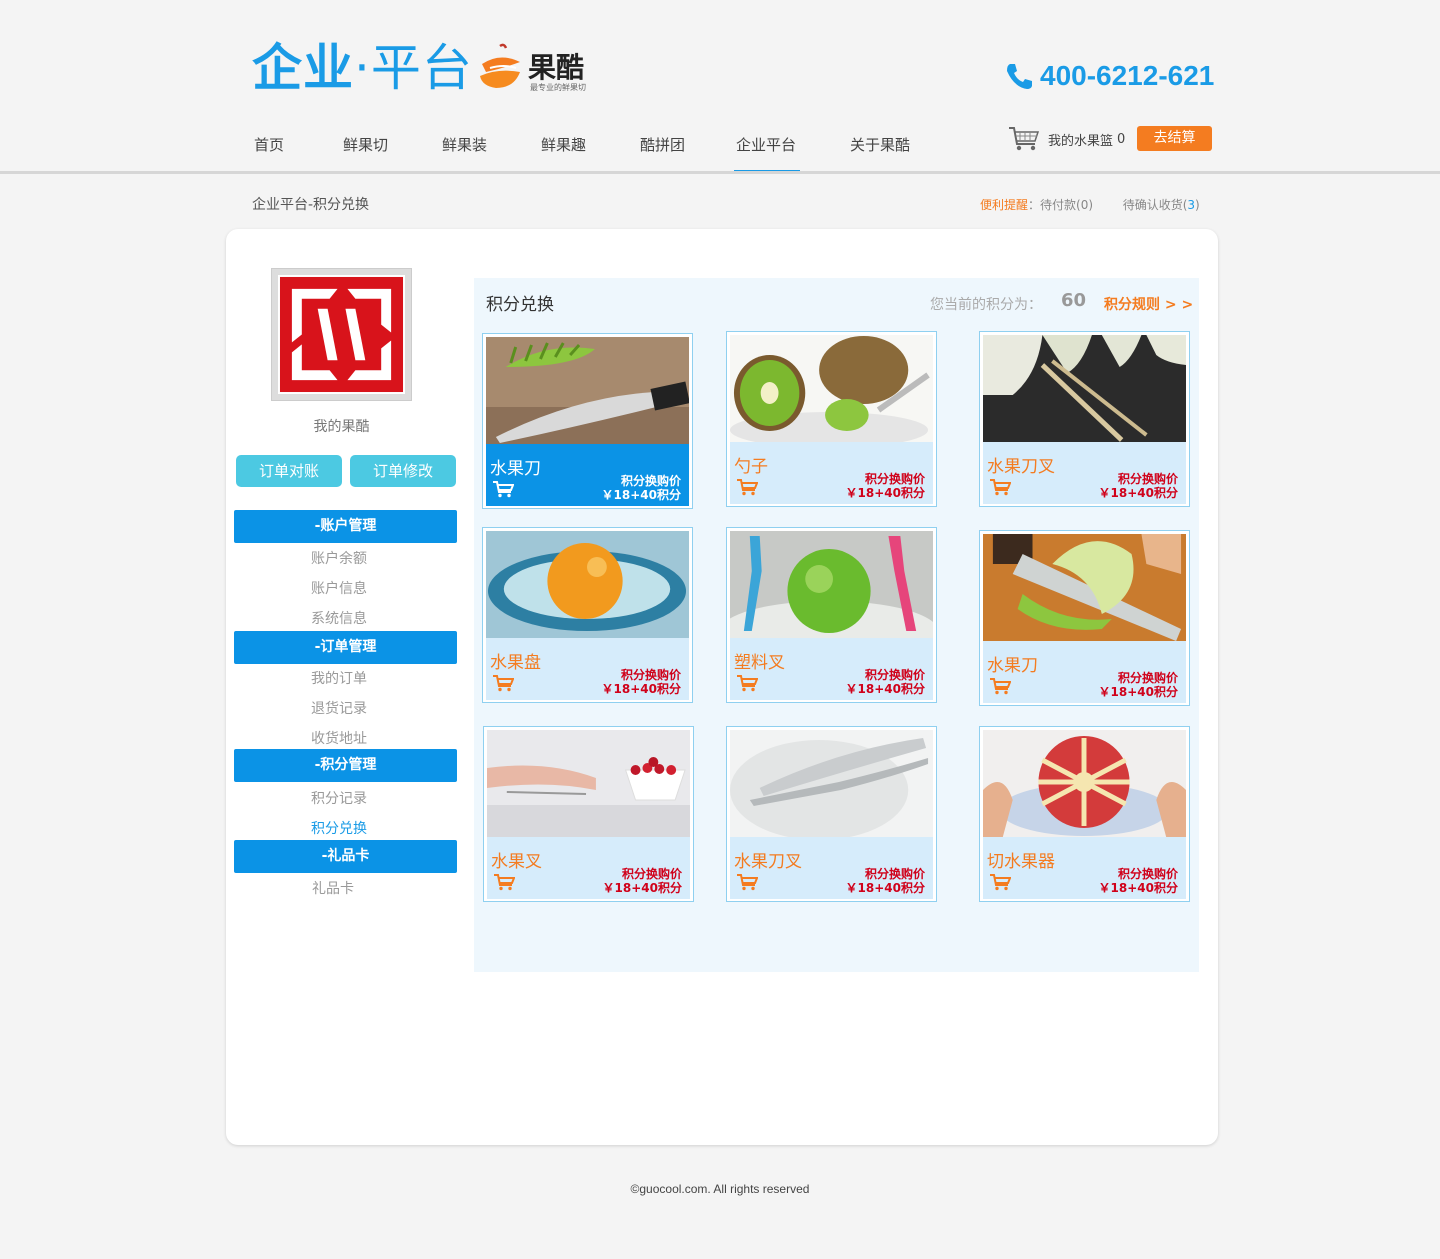 The width and height of the screenshot is (1440, 1259). I want to click on product-card: 水果盘 积分换购价 ￥18+40积分, so click(587, 615).